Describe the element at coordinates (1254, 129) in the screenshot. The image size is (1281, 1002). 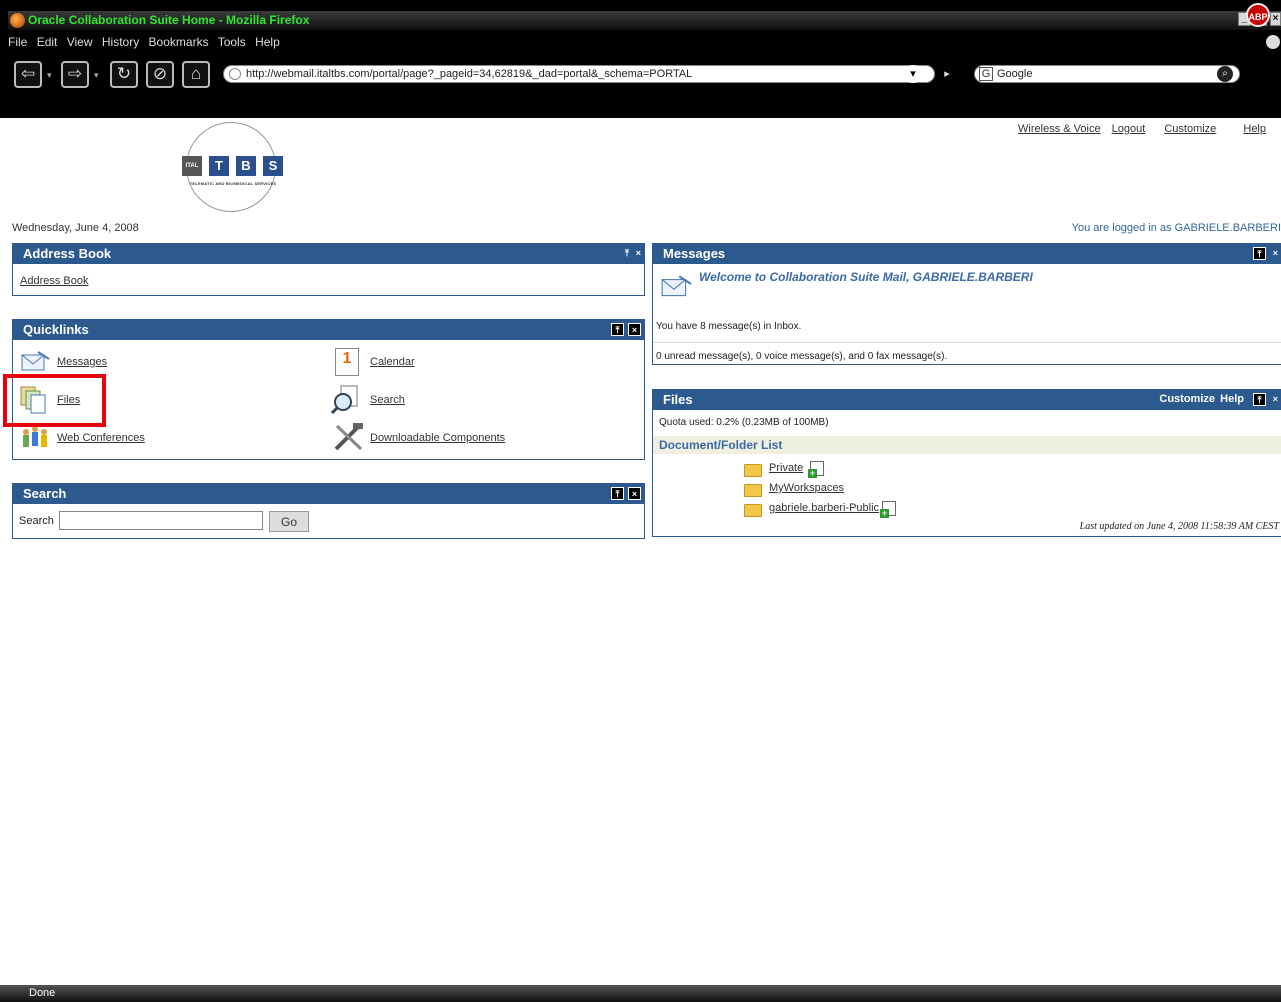
I see `help-link: Help` at that location.